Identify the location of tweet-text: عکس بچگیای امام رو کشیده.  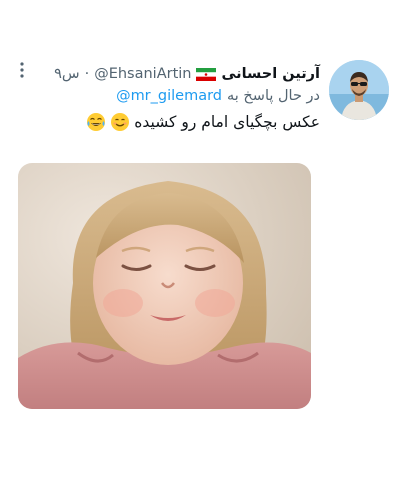
(180, 122).